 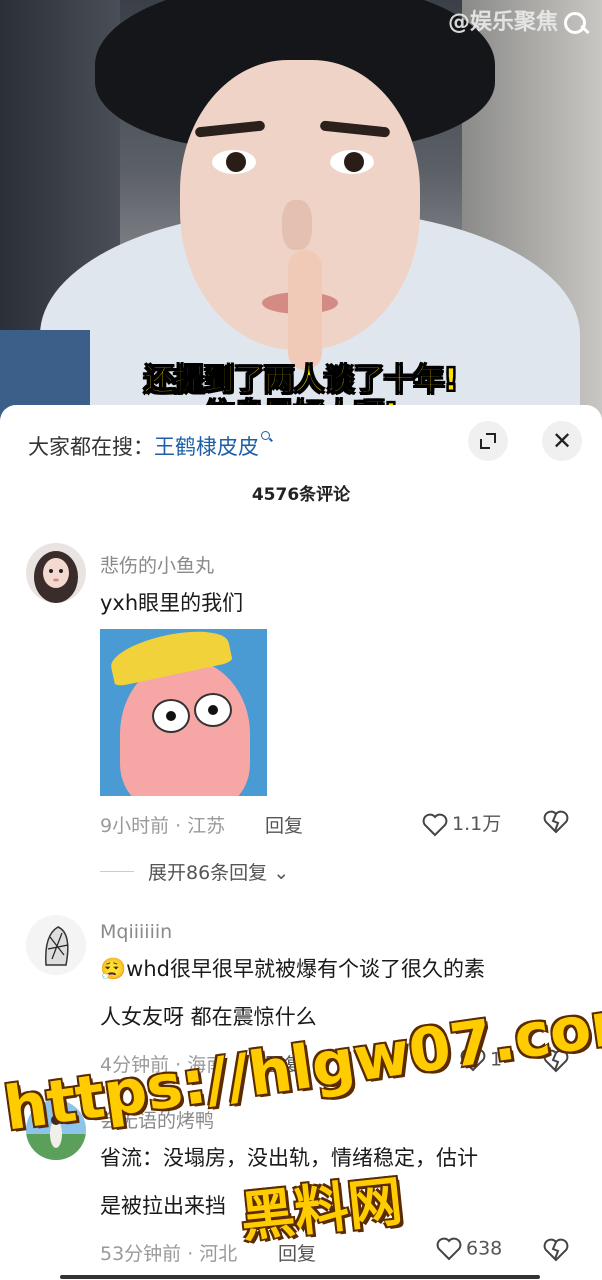 I want to click on sticker-eye-left, so click(x=171, y=716).